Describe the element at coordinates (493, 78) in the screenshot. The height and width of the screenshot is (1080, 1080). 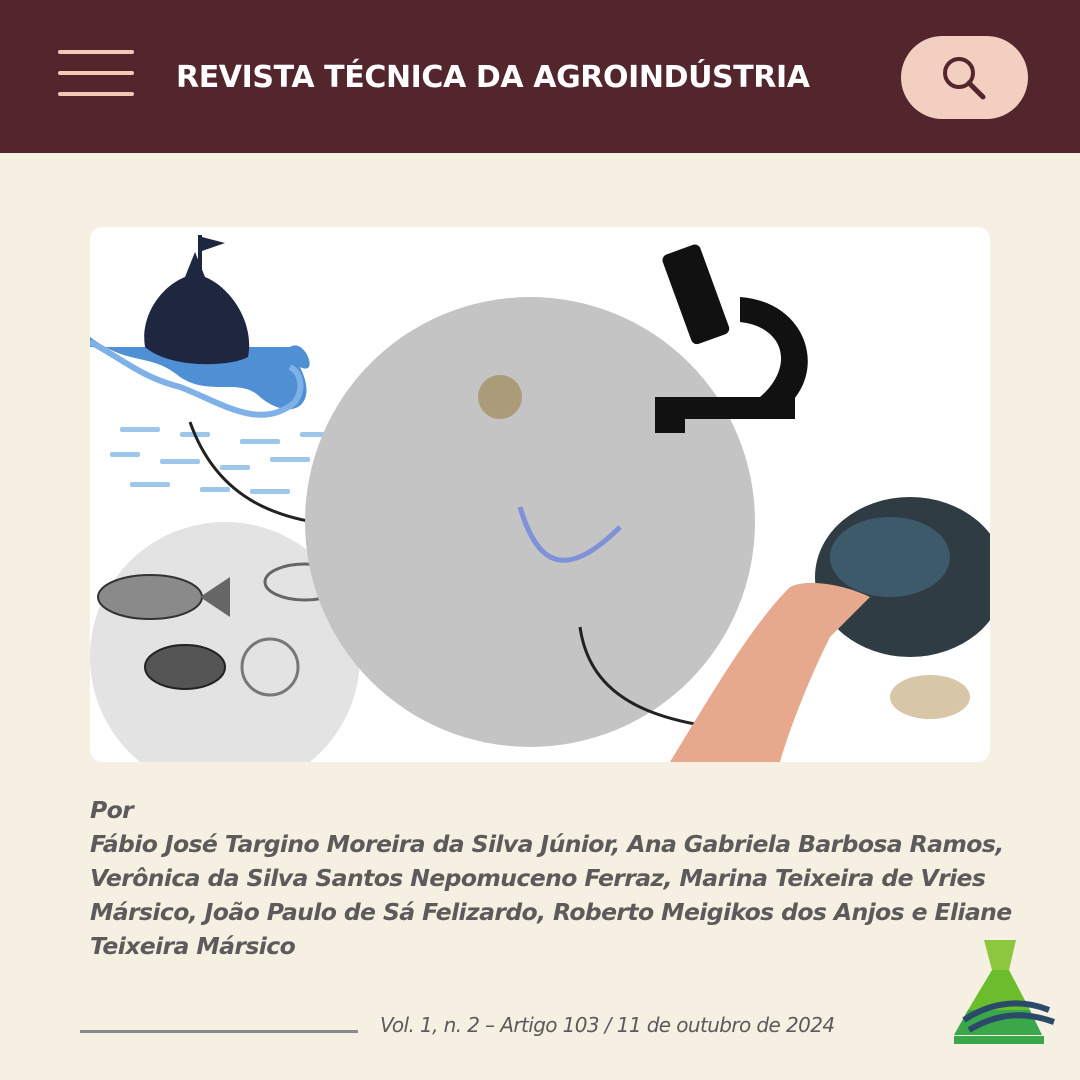
I see `site-title: REVISTA TÉCNICA DA AGROINDÚSTRIA` at that location.